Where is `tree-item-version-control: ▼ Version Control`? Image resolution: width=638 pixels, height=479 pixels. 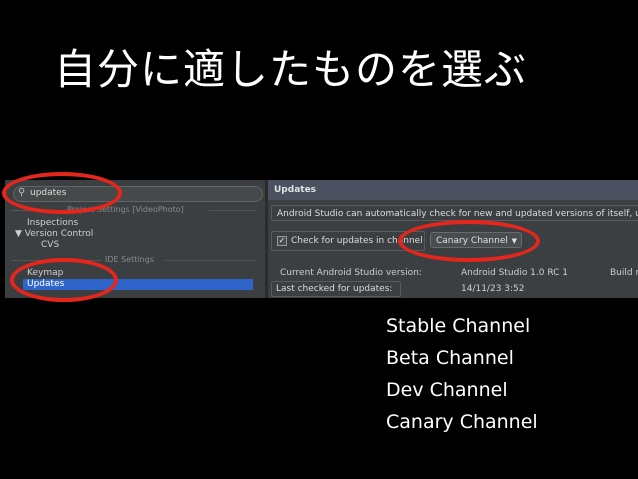
tree-item-version-control: ▼ Version Control is located at coordinates (135, 234).